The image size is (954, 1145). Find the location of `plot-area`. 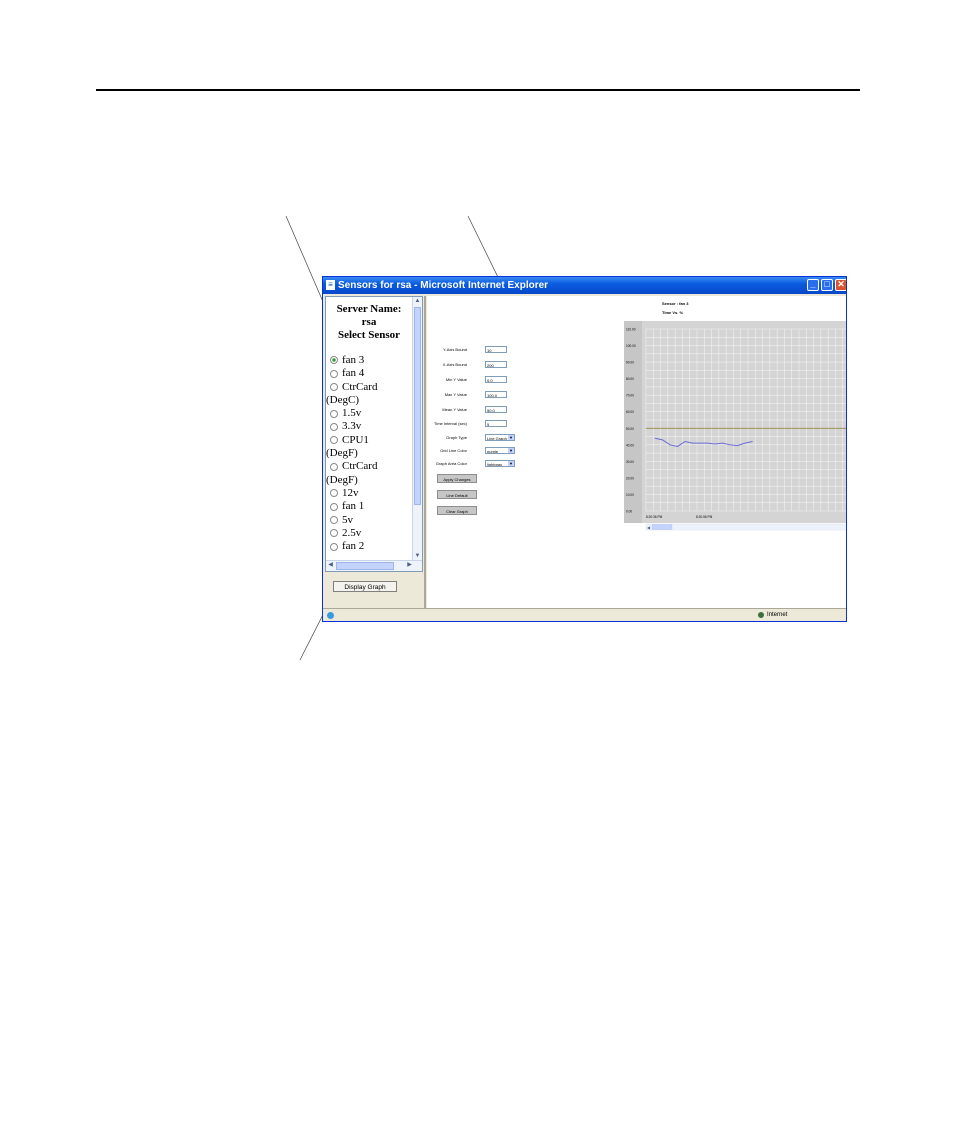

plot-area is located at coordinates (744, 422).